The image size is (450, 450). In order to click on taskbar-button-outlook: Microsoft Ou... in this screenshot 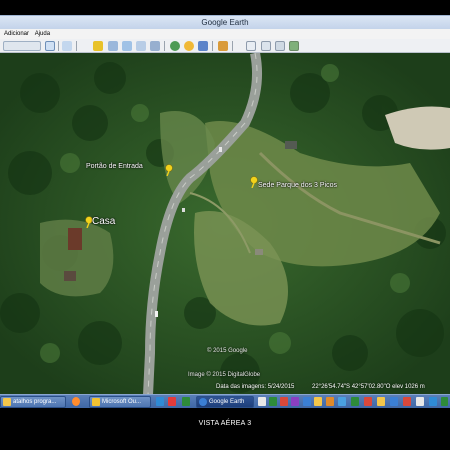, I will do `click(120, 402)`.